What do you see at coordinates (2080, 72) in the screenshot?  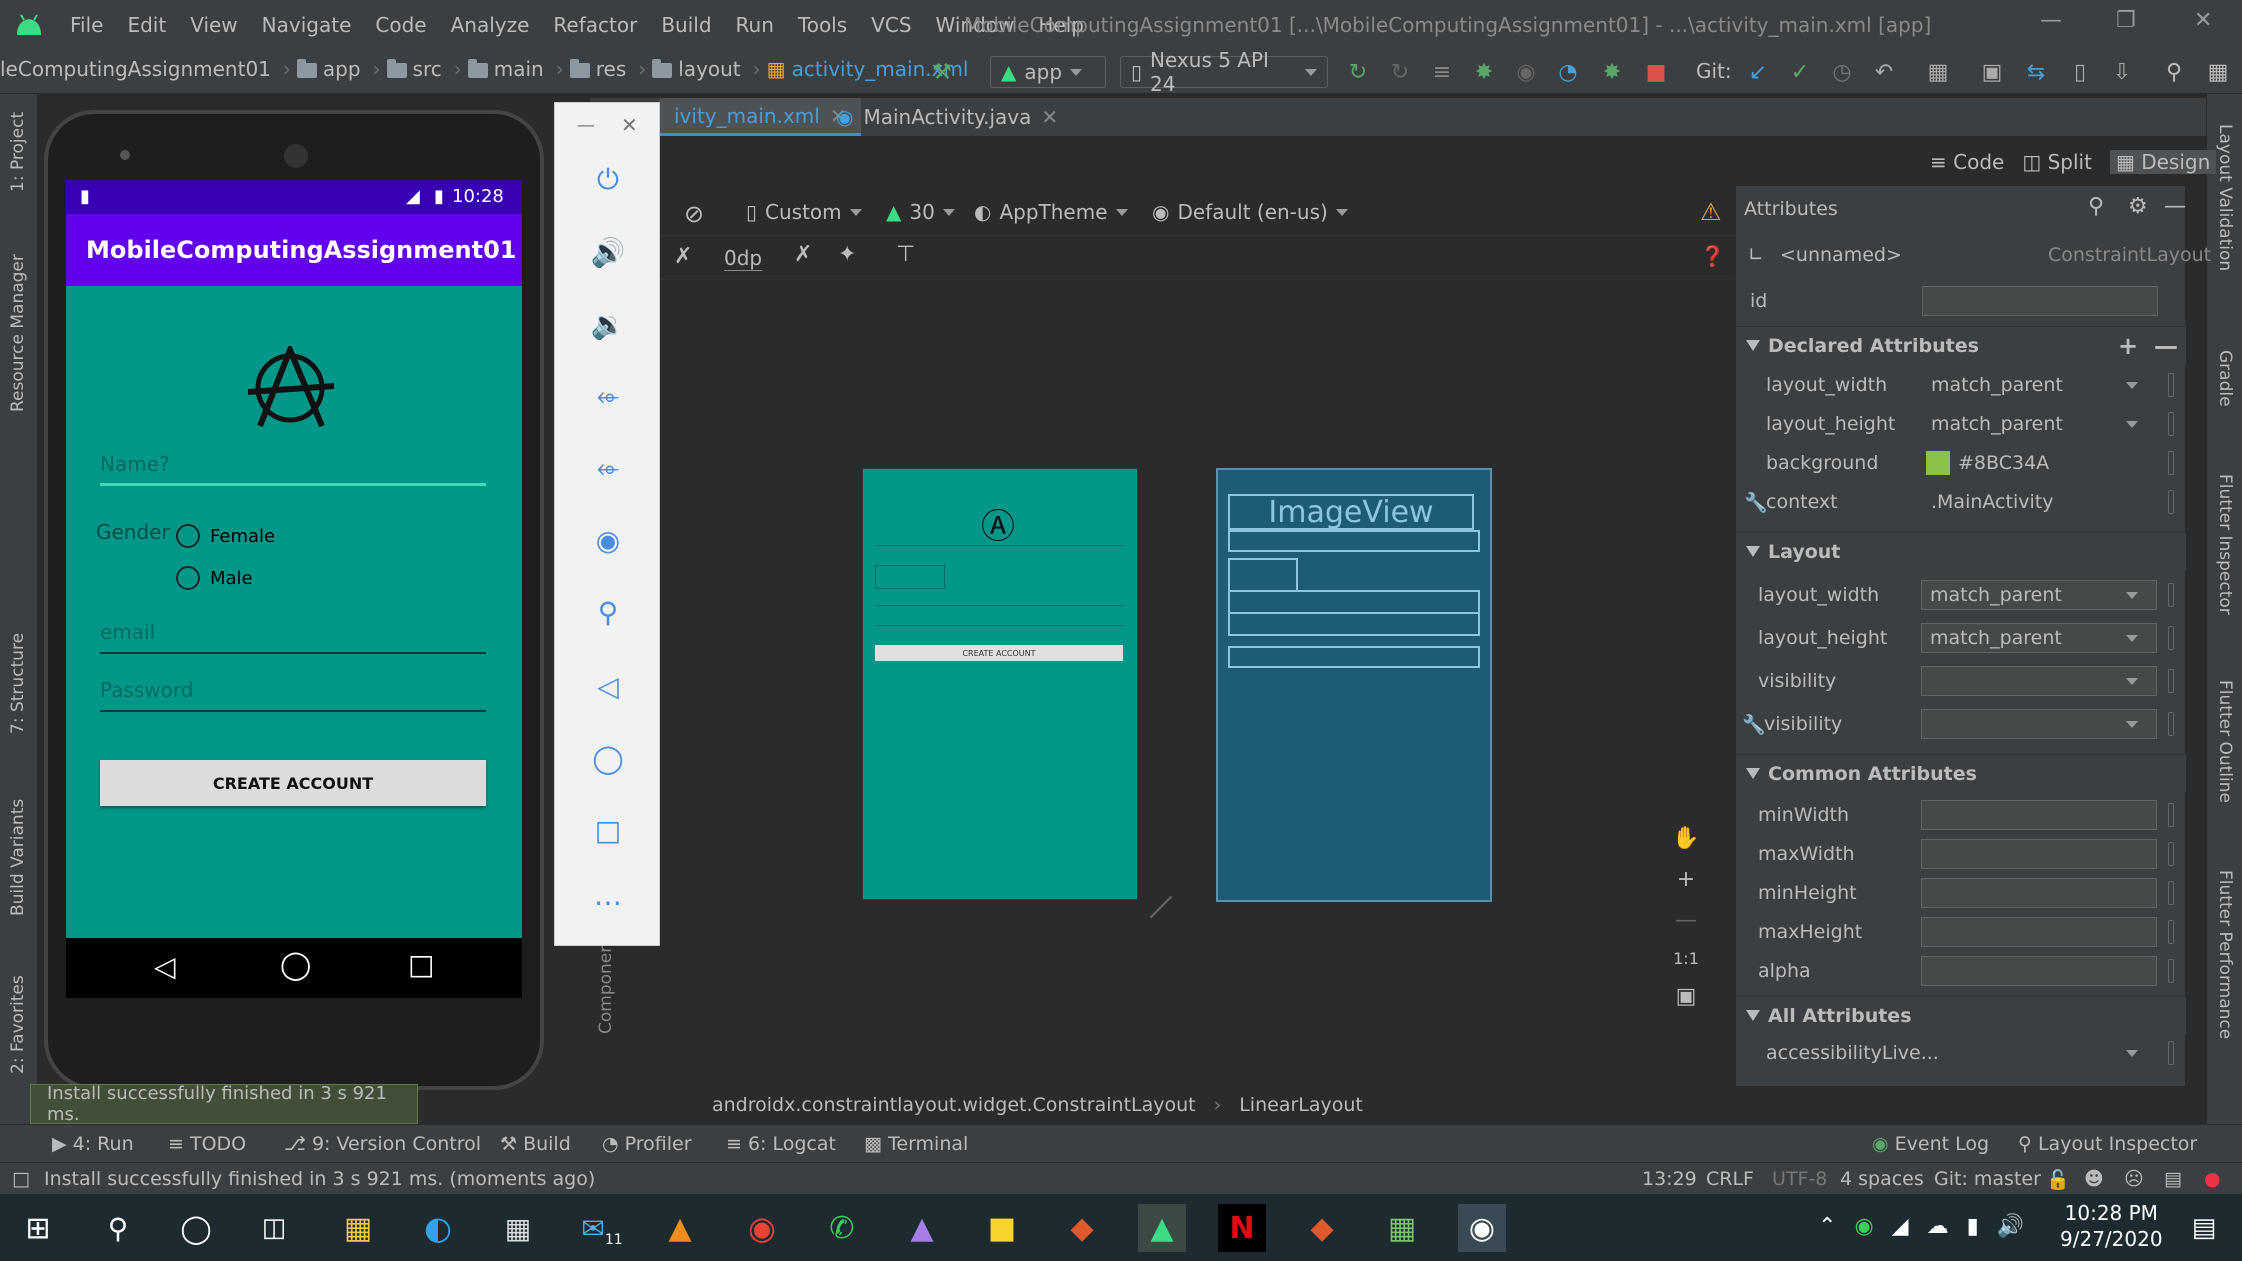 I see `device-manager-icon: ▯` at bounding box center [2080, 72].